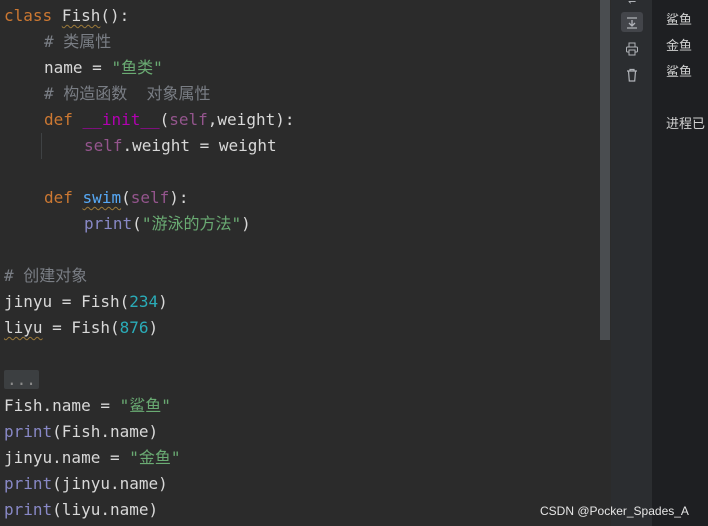 This screenshot has height=526, width=708. I want to click on code-line-2: # 类属性, so click(77, 42).